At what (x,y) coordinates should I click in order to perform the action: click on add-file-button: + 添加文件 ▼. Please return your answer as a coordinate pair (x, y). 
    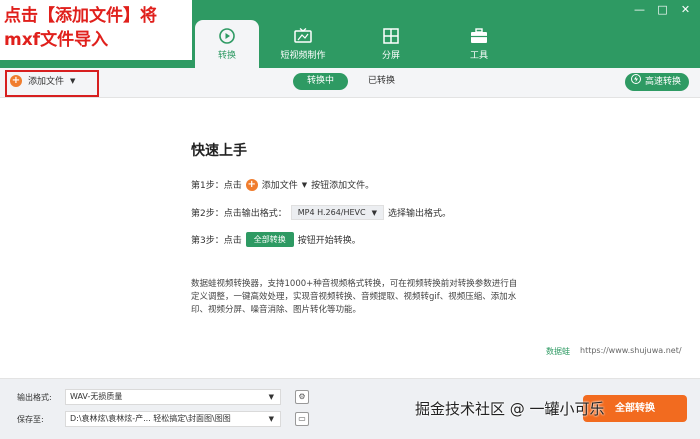
    Looking at the image, I should click on (42, 80).